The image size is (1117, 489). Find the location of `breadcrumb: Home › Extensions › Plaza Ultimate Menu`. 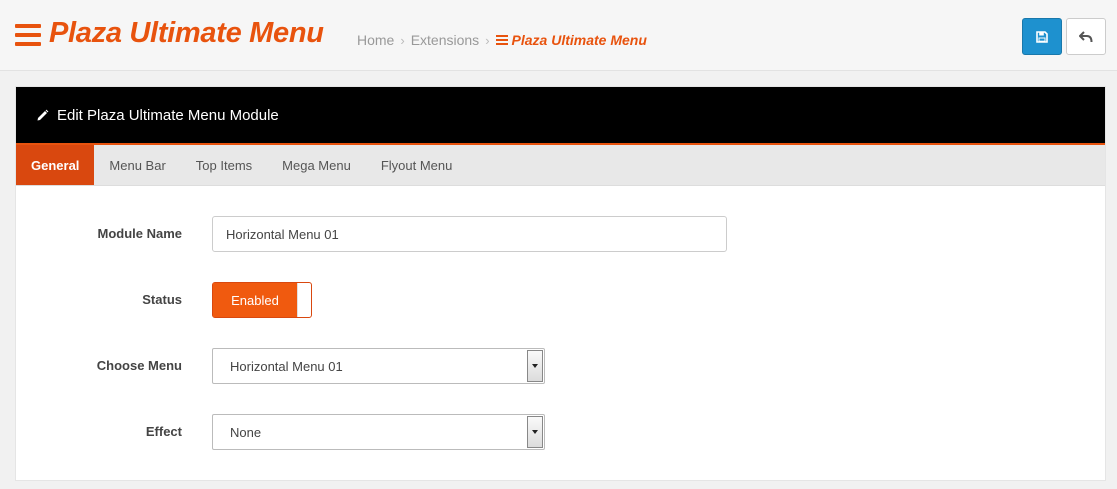

breadcrumb: Home › Extensions › Plaza Ultimate Menu is located at coordinates (502, 40).